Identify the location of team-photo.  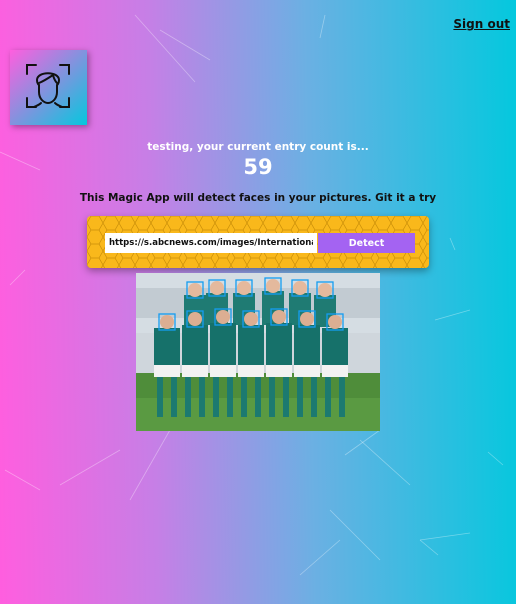
(258, 352).